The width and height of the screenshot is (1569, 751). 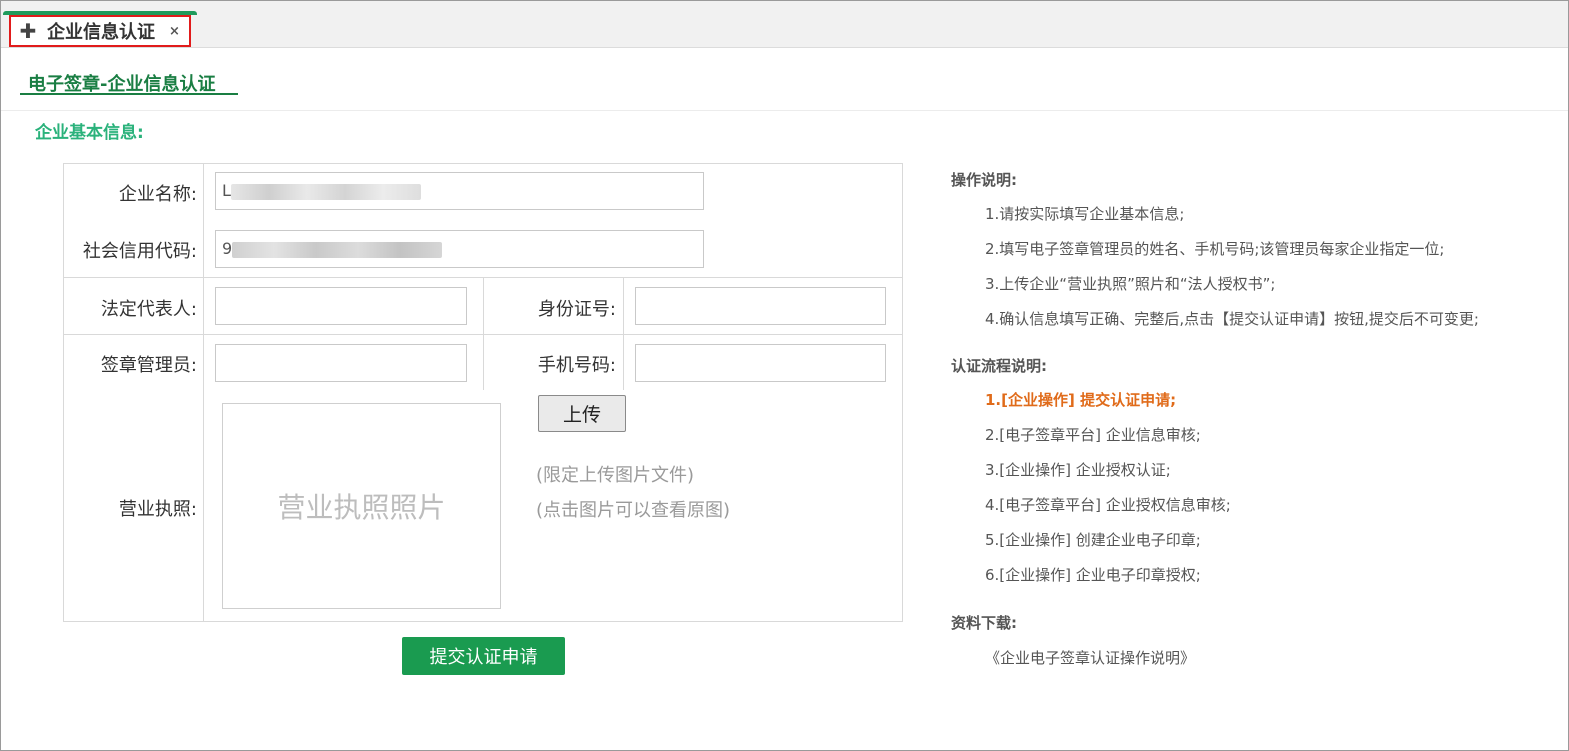 What do you see at coordinates (28, 31) in the screenshot?
I see `plus-icon: ✚` at bounding box center [28, 31].